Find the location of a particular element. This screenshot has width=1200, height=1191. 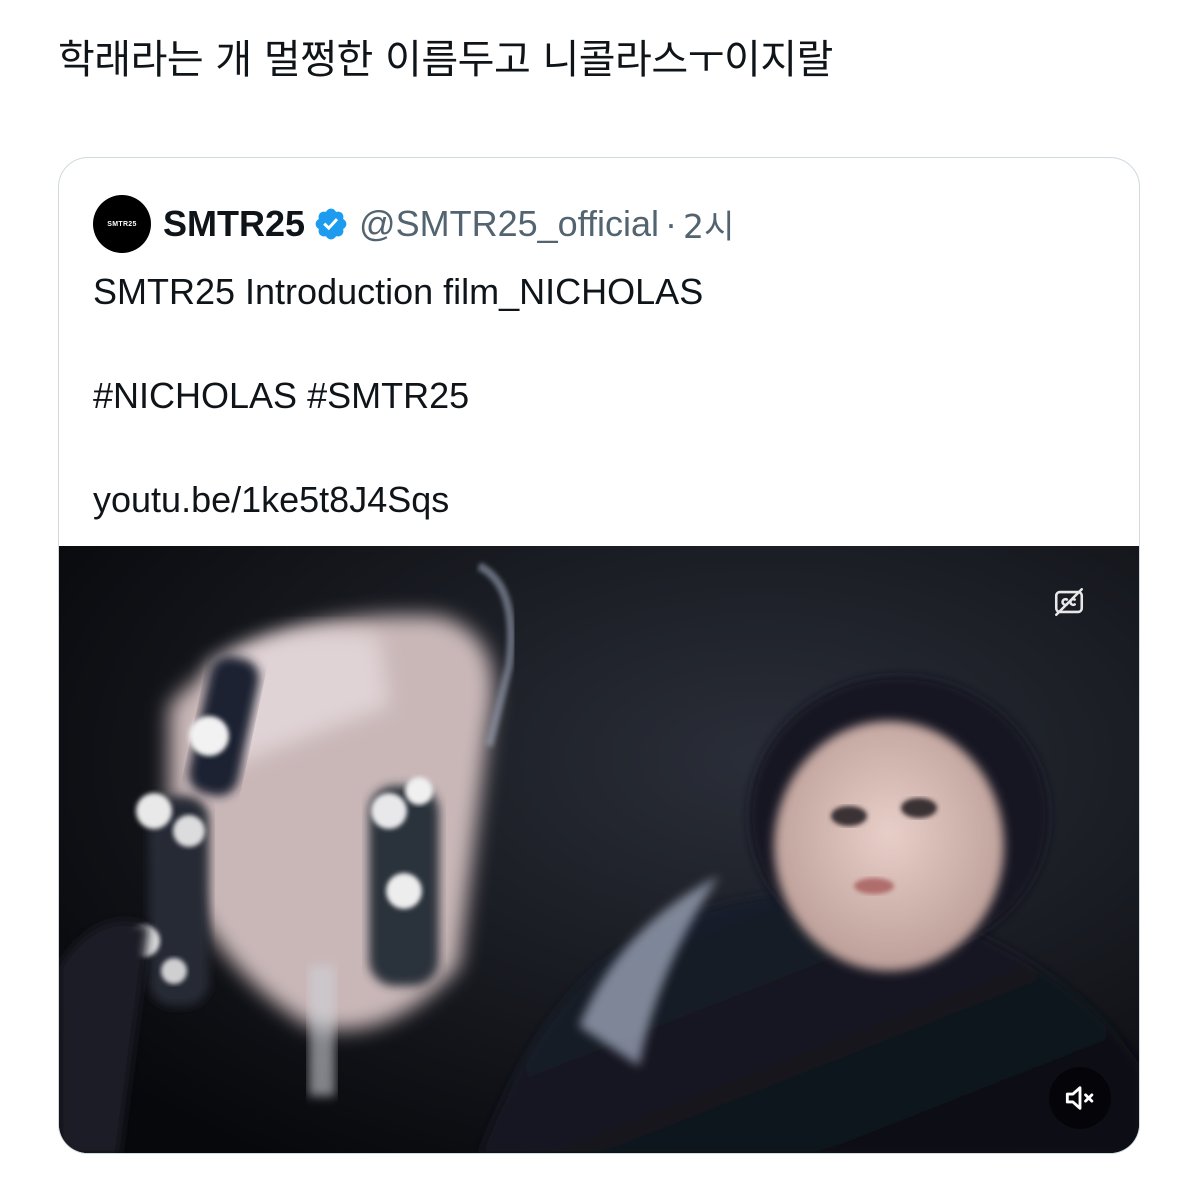

handle: @SMTR25_official is located at coordinates (509, 224).